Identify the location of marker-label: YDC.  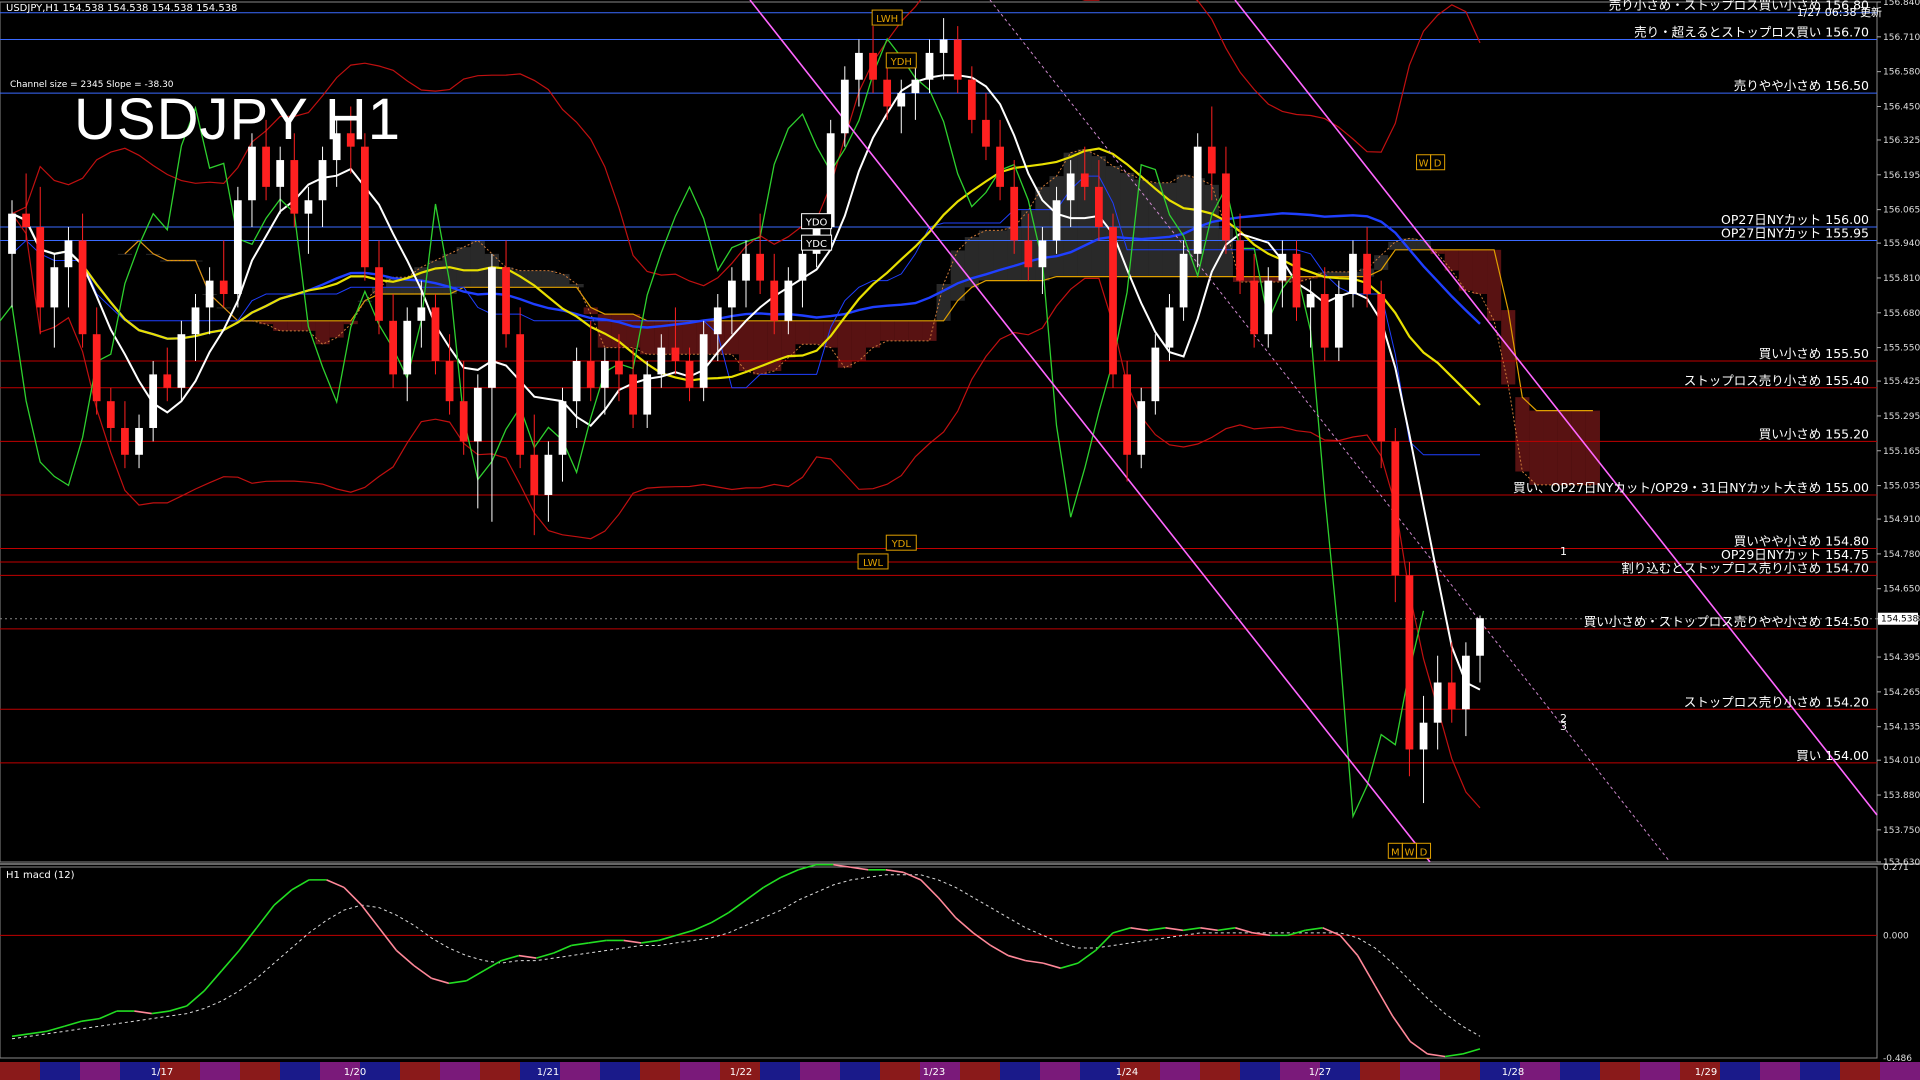
(816, 244).